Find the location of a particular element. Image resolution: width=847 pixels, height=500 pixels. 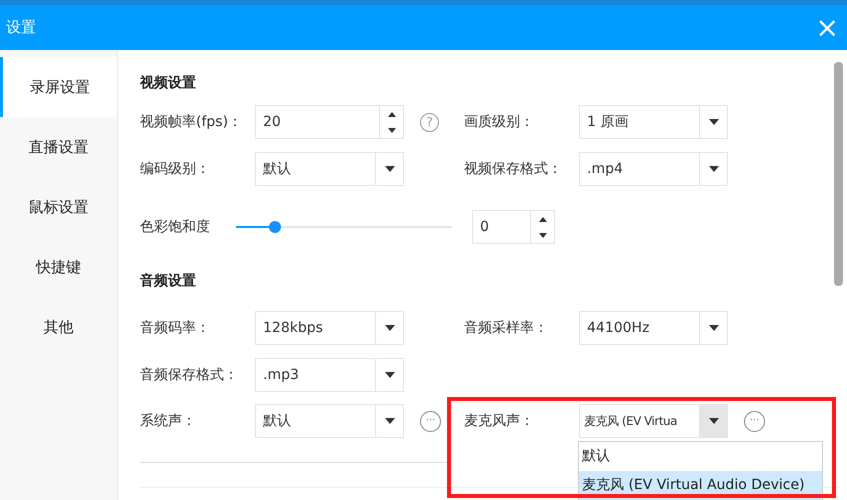

field-label: 视频帧率(fps)： is located at coordinates (191, 122).